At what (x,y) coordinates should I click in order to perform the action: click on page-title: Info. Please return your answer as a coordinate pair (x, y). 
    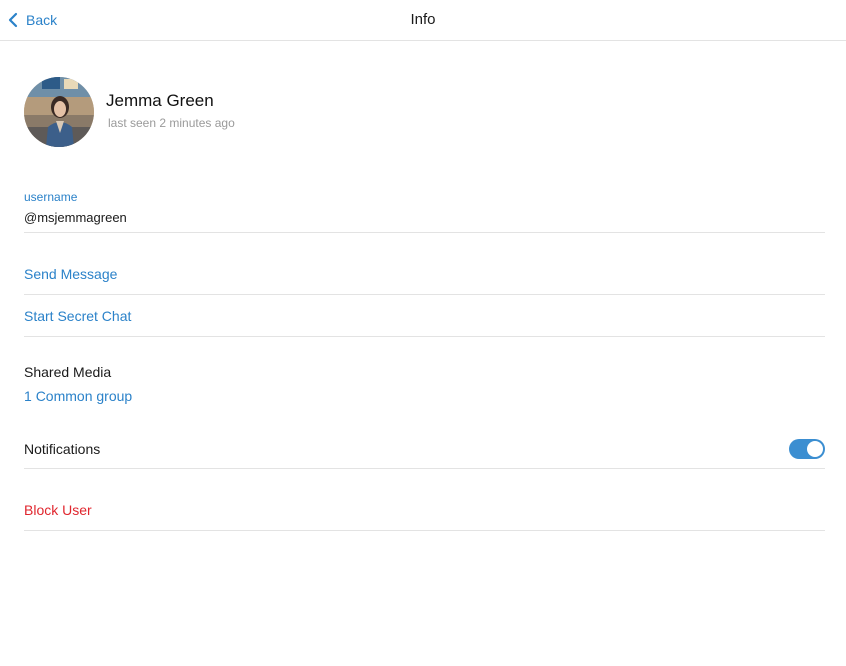
    Looking at the image, I should click on (423, 19).